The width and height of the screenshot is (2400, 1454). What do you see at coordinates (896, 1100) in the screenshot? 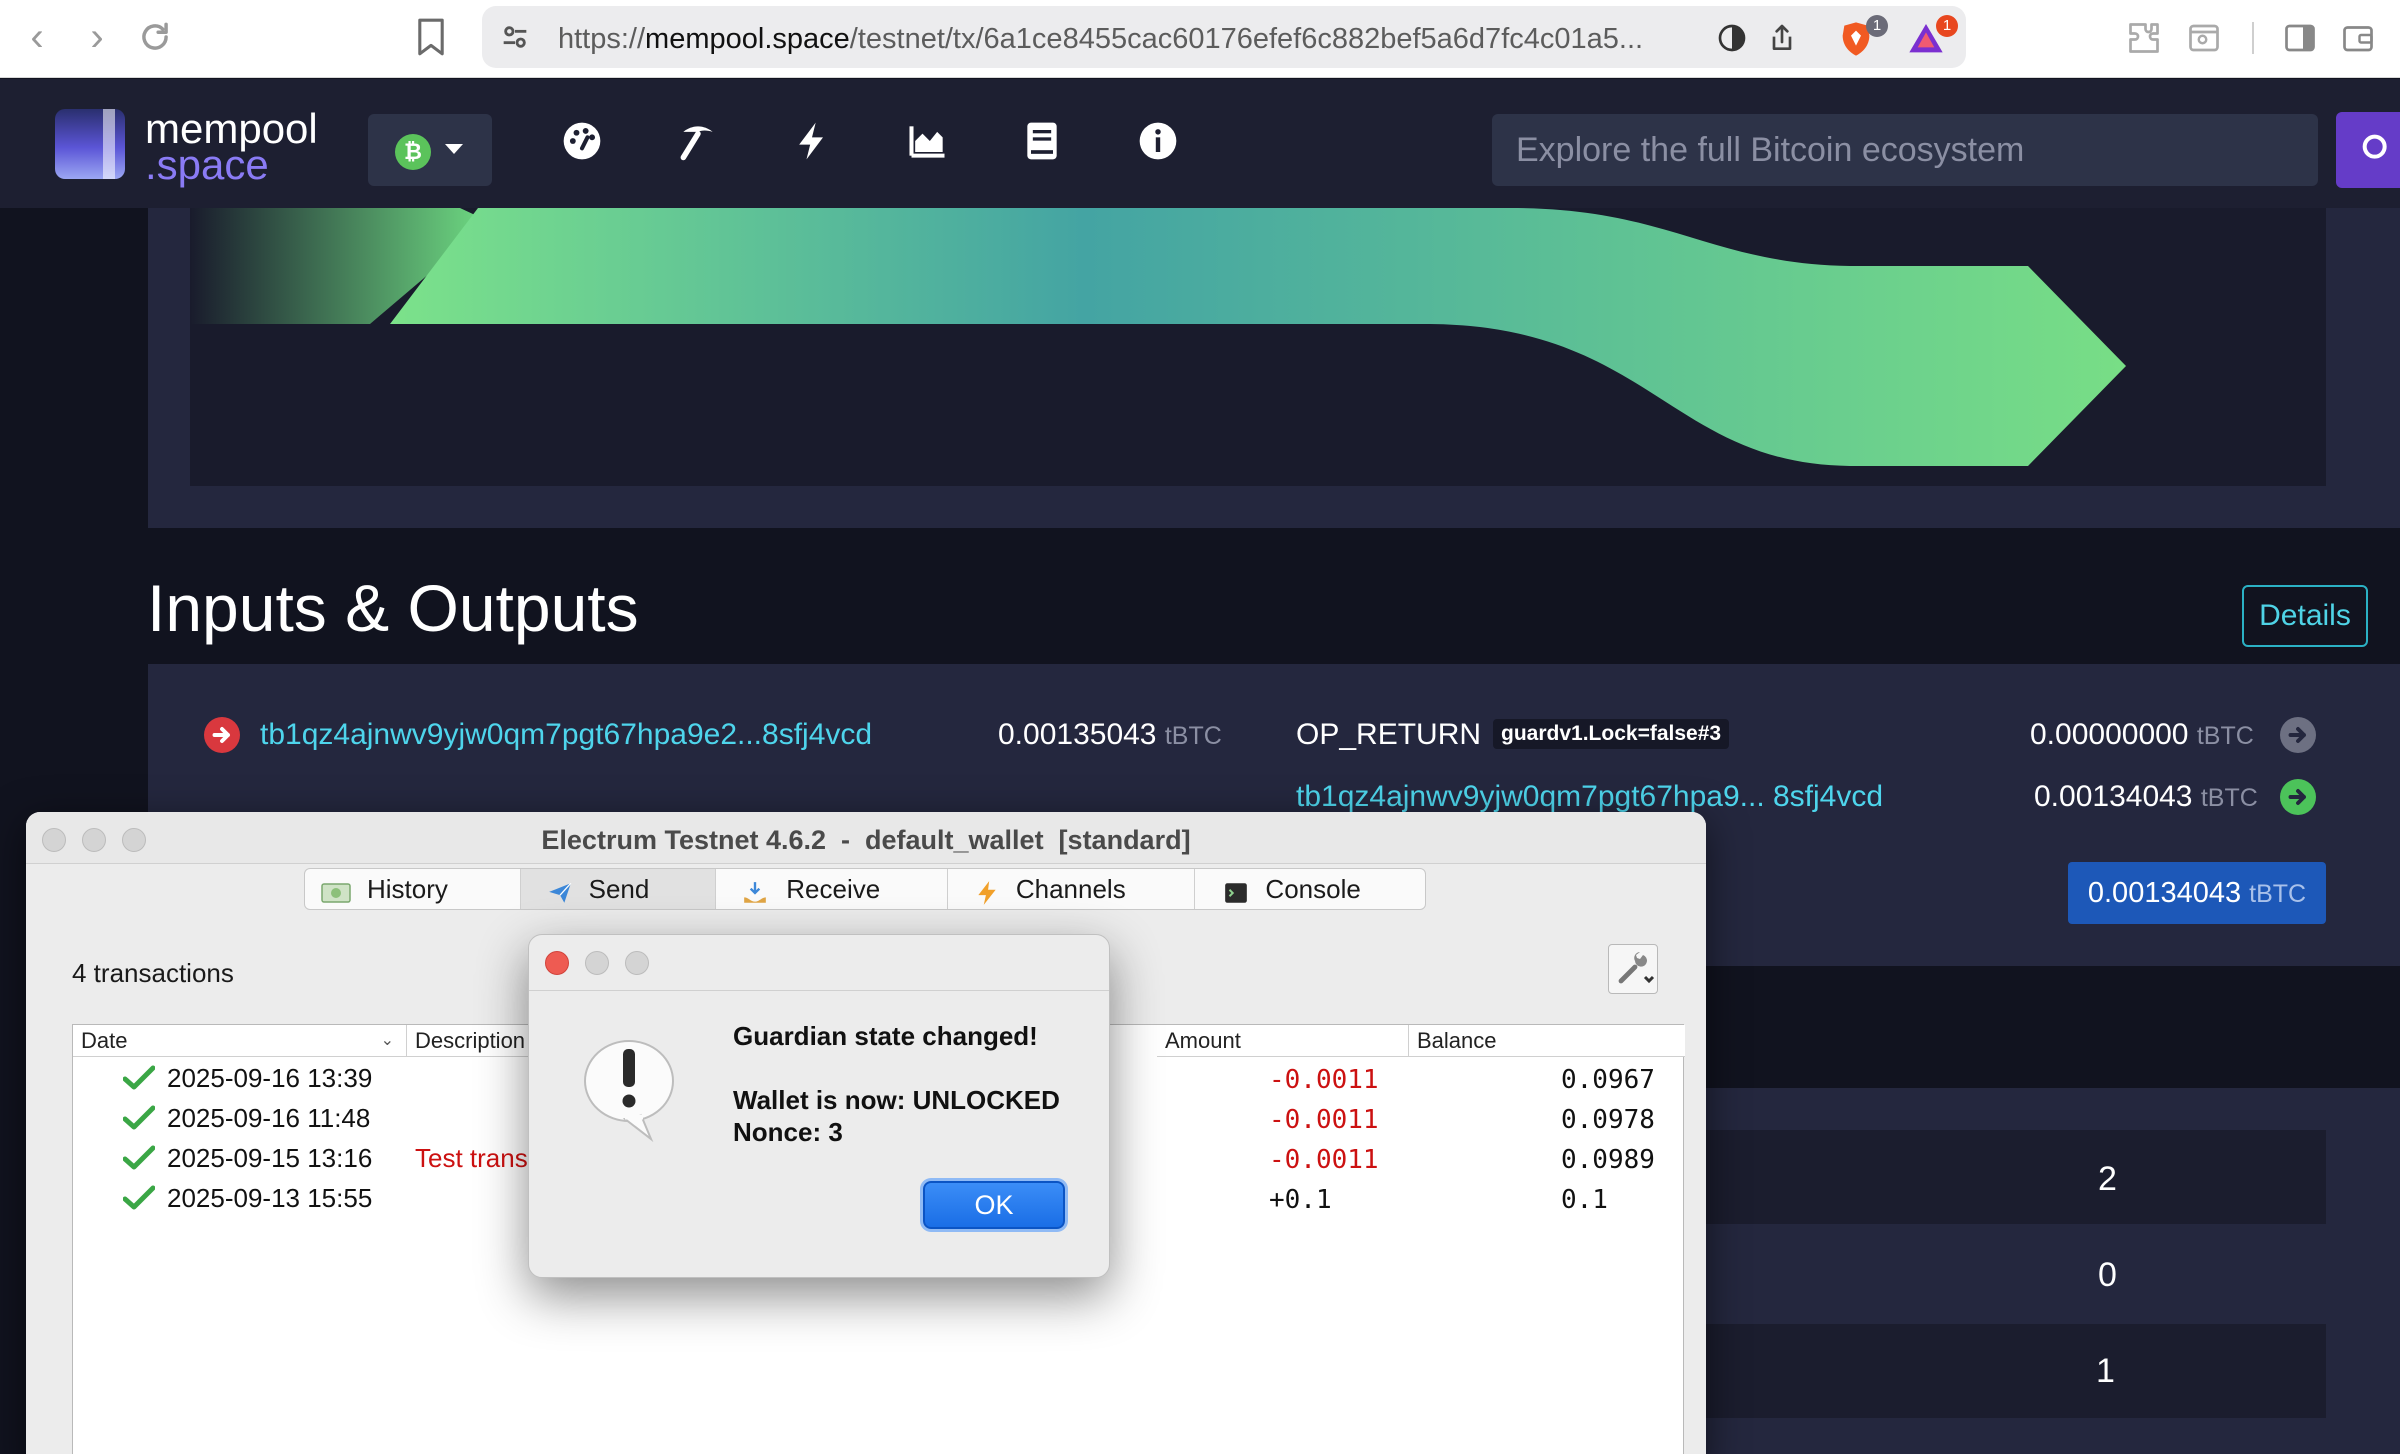
I see `dialog-message-state: Wallet is now: UNLOCKED` at bounding box center [896, 1100].